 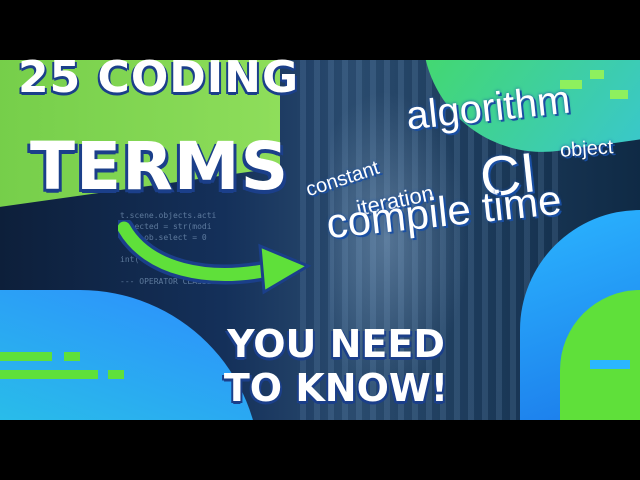 I want to click on subtitle: YOU NEED TO KNOW!, so click(x=336, y=366).